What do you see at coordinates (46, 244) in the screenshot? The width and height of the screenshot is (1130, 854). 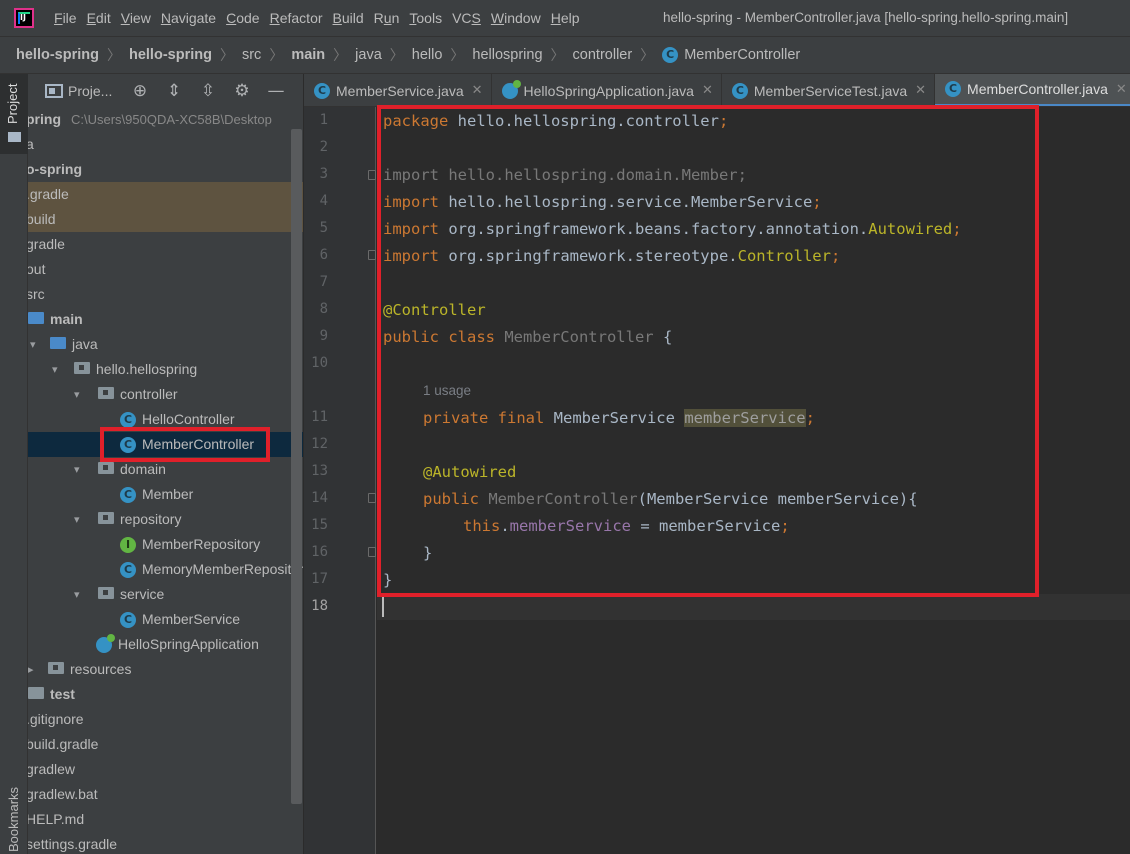 I see `tree-item-node: gradle` at bounding box center [46, 244].